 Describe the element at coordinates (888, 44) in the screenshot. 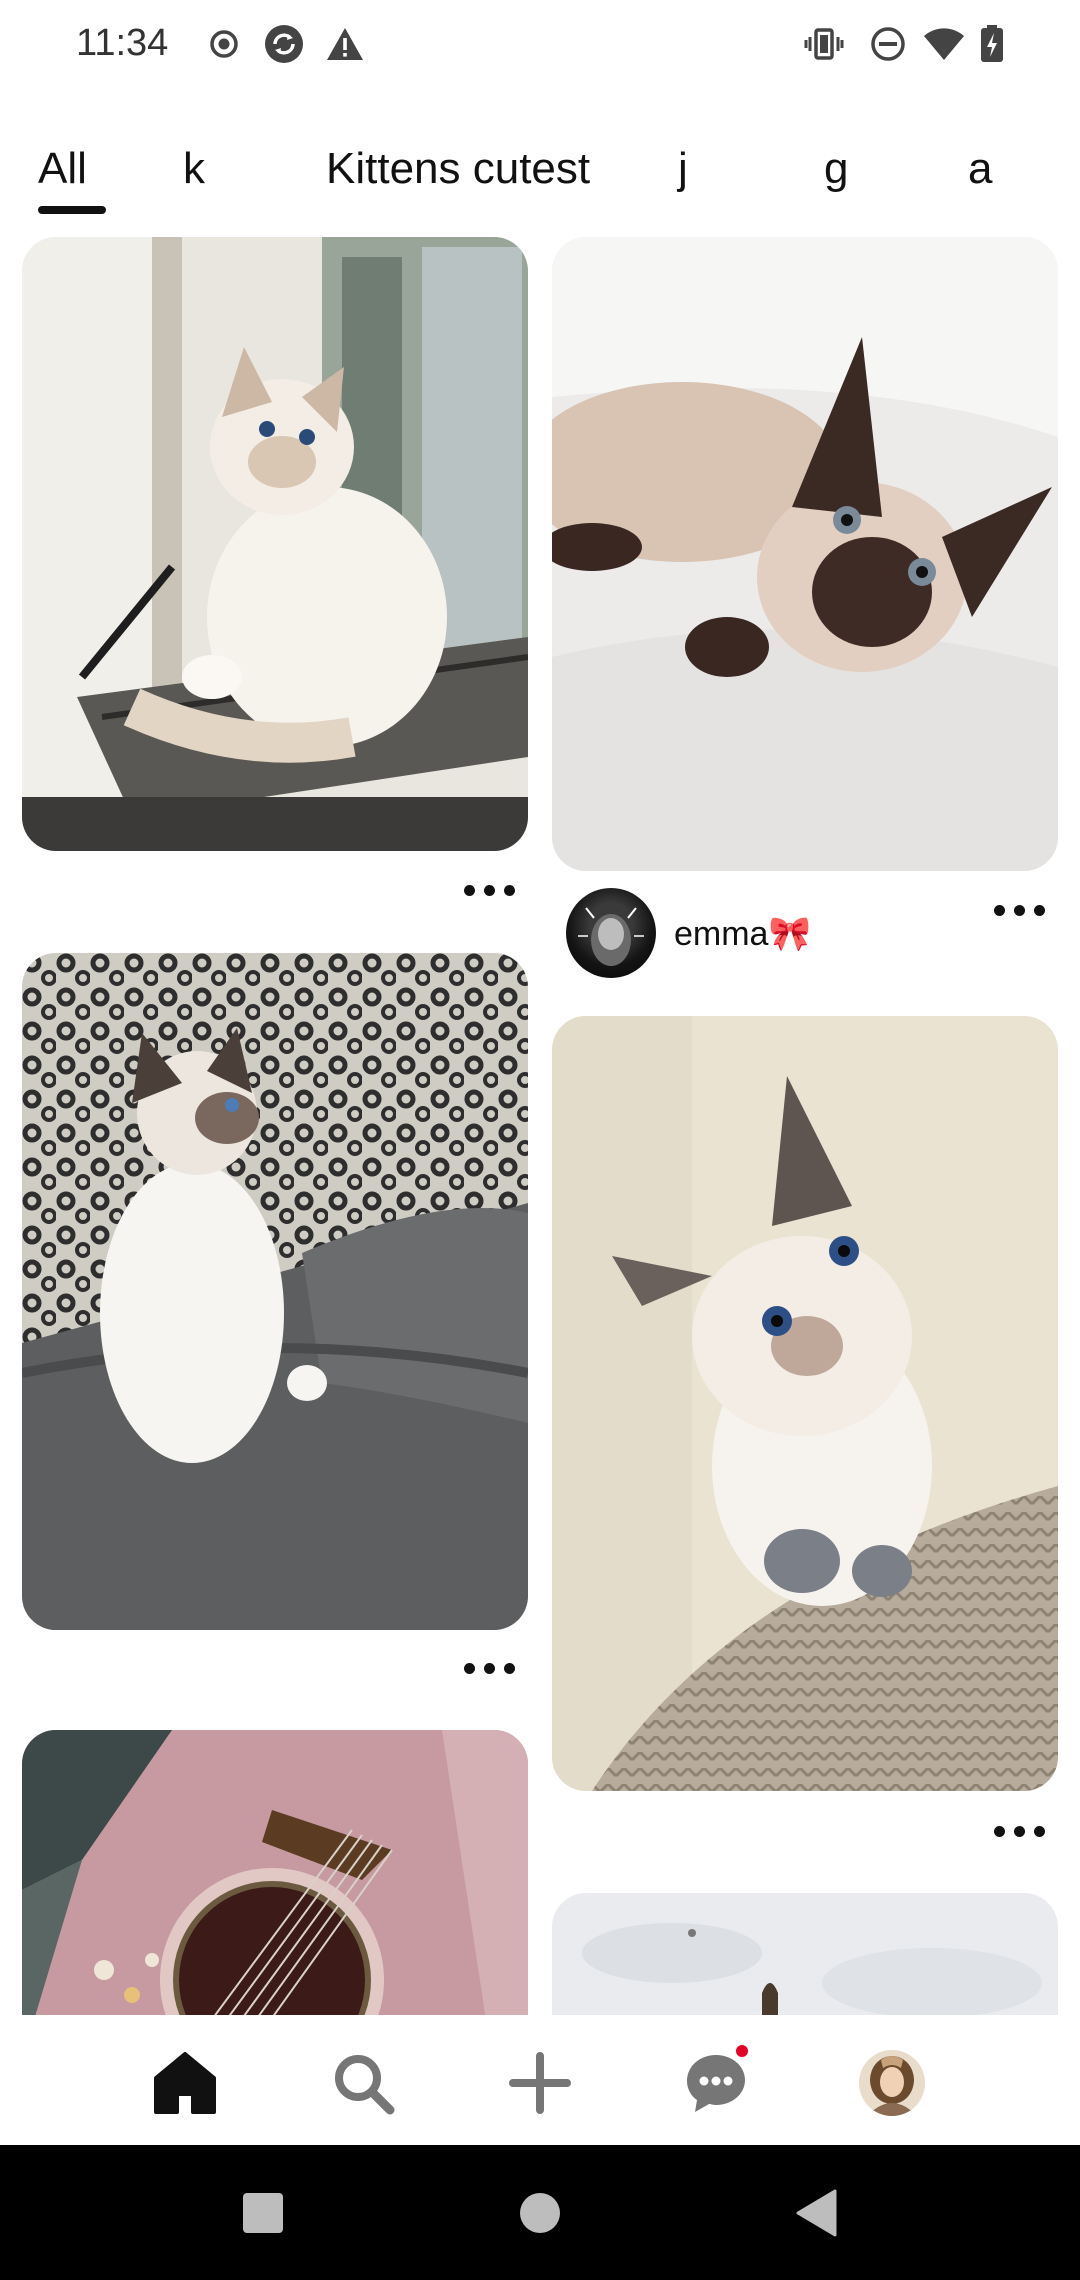

I see `dnd-icon` at that location.